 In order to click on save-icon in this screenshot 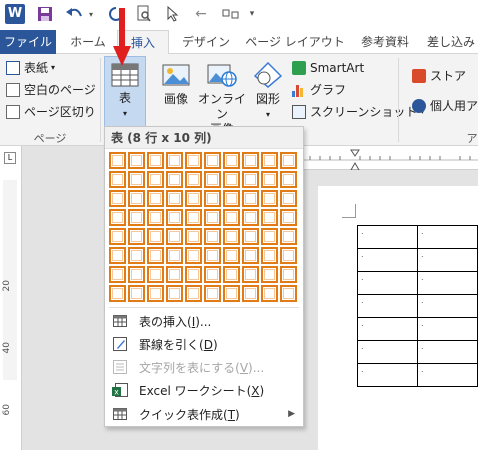, I will do `click(45, 14)`.